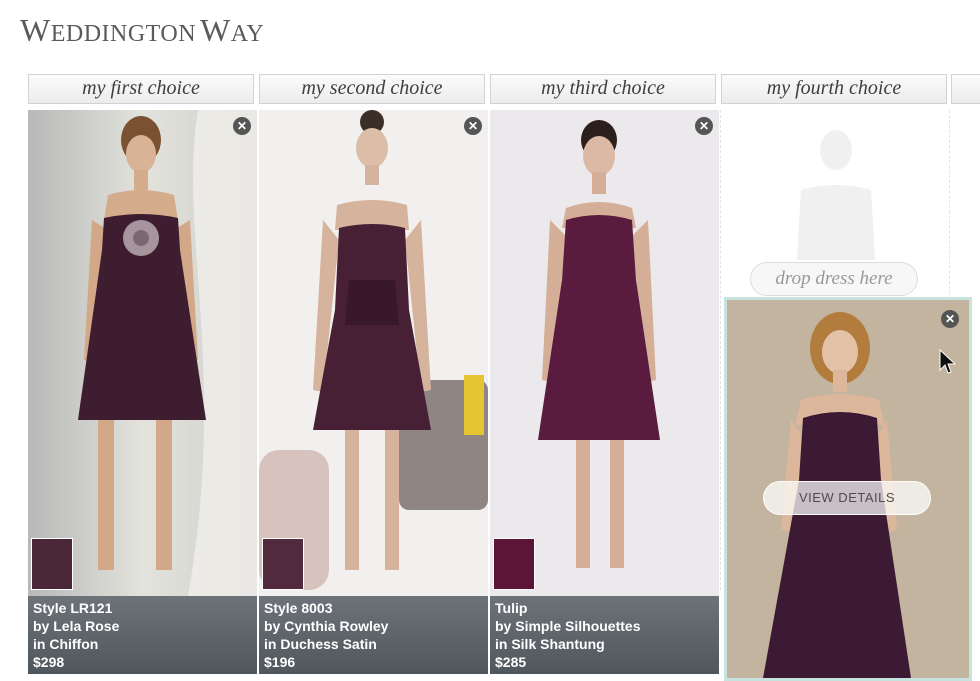  Describe the element at coordinates (247, 34) in the screenshot. I see `logo-word: AY` at that location.